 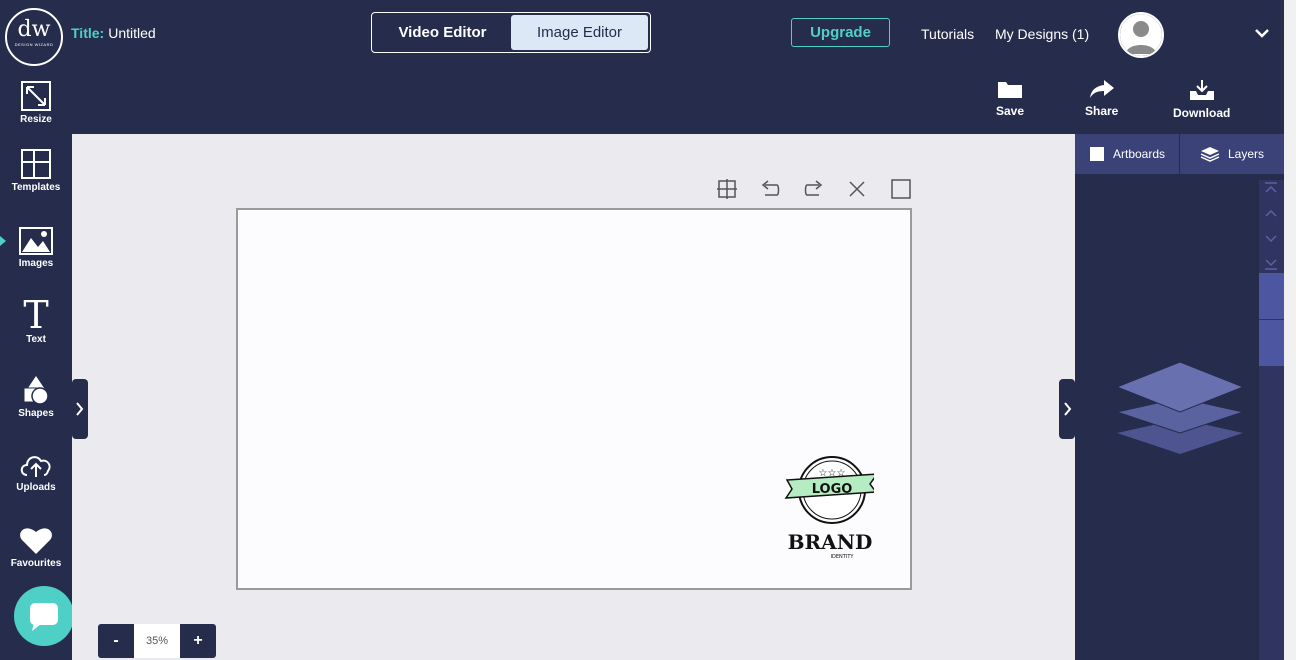 I want to click on sidebar-item-templates: Templates, so click(x=36, y=183).